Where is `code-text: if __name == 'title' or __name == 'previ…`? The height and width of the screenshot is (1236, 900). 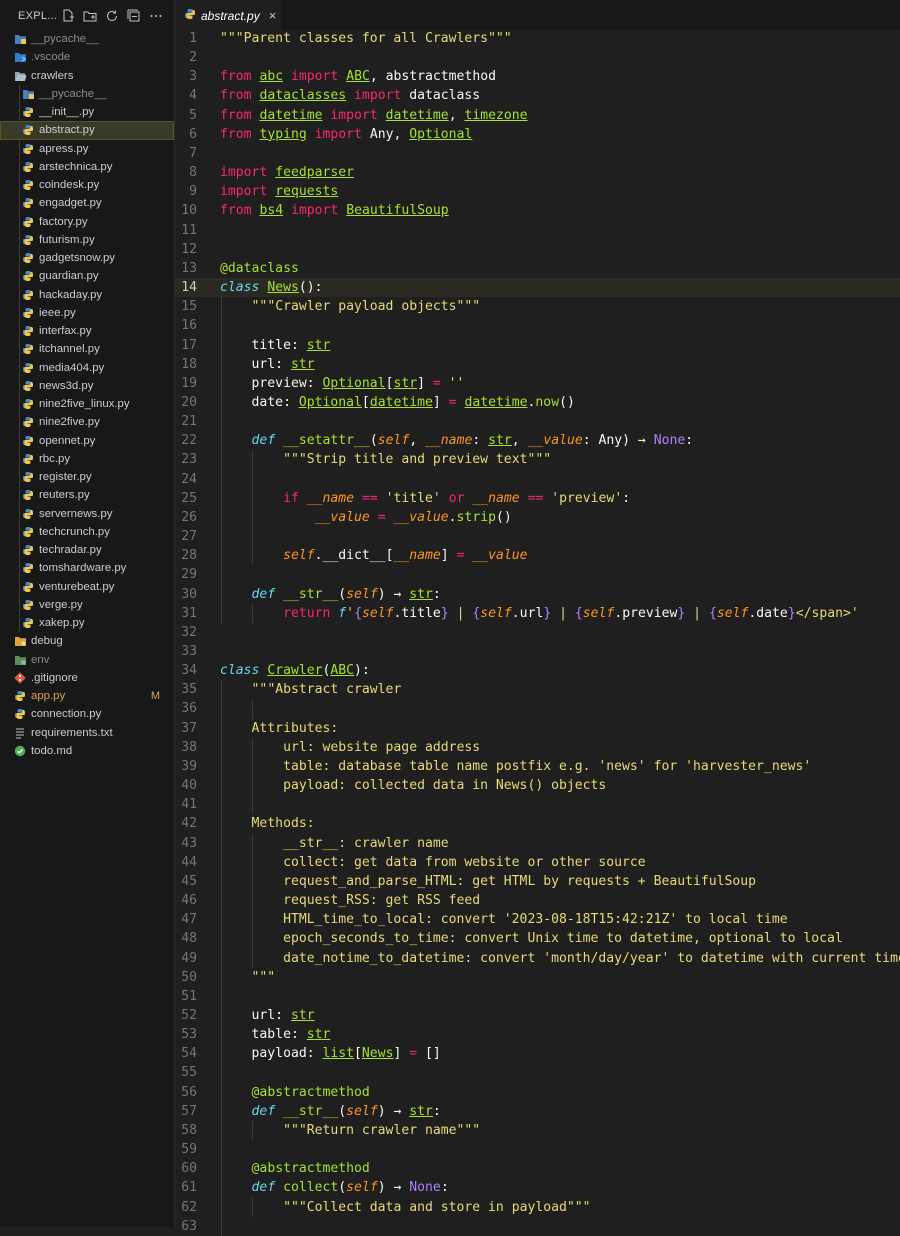 code-text: if __name == 'title' or __name == 'previ… is located at coordinates (457, 498).